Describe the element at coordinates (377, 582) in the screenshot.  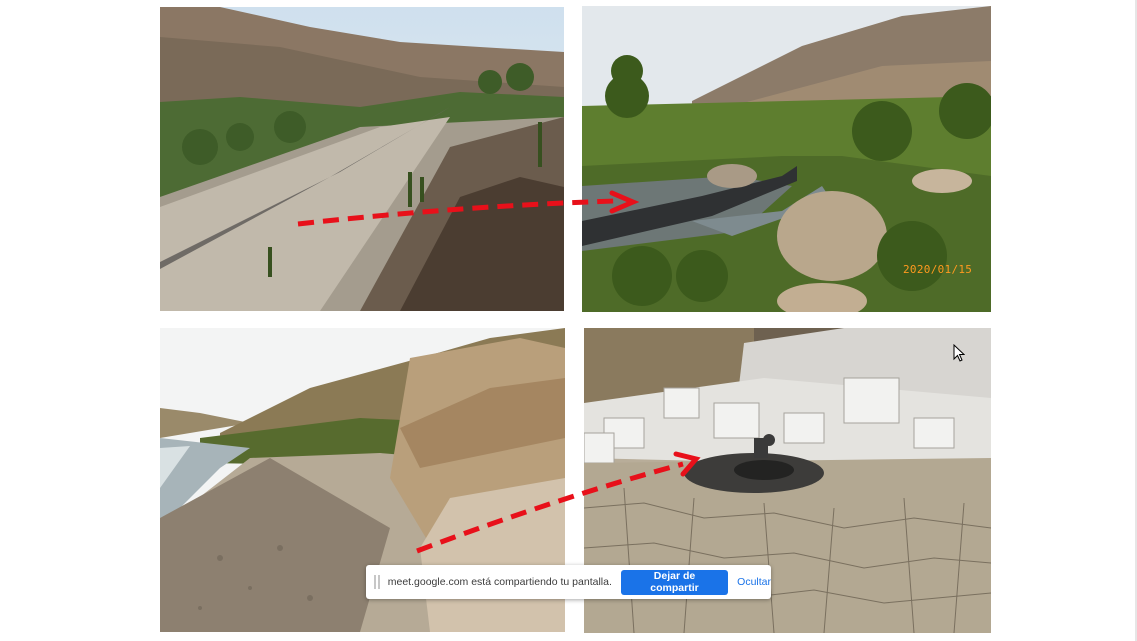
I see `drag-handle-icon` at that location.